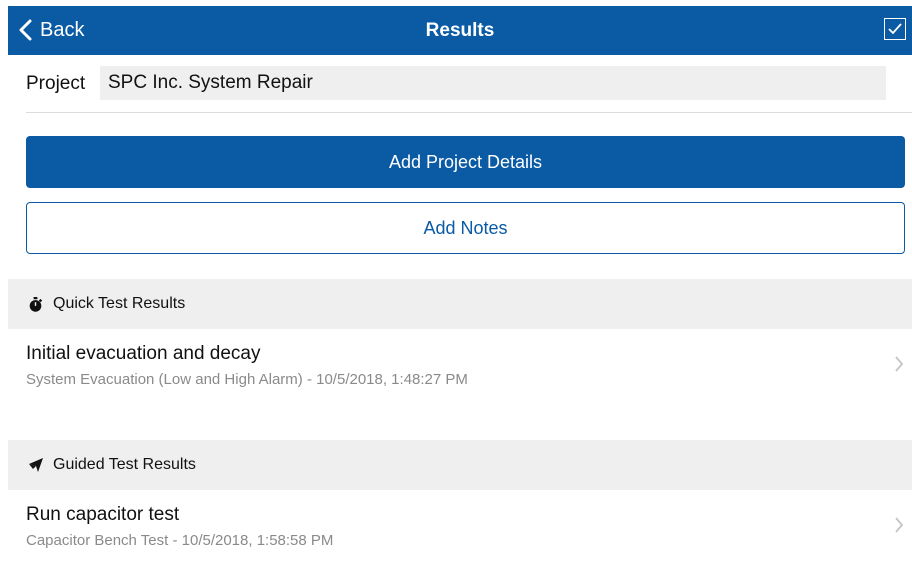 The image size is (912, 566). Describe the element at coordinates (143, 353) in the screenshot. I see `result-title: Initial evacuation and decay` at that location.